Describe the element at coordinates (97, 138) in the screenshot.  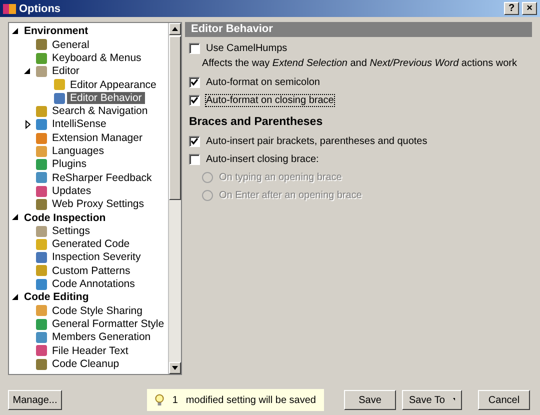
I see `tree-item: Extension Manager` at that location.